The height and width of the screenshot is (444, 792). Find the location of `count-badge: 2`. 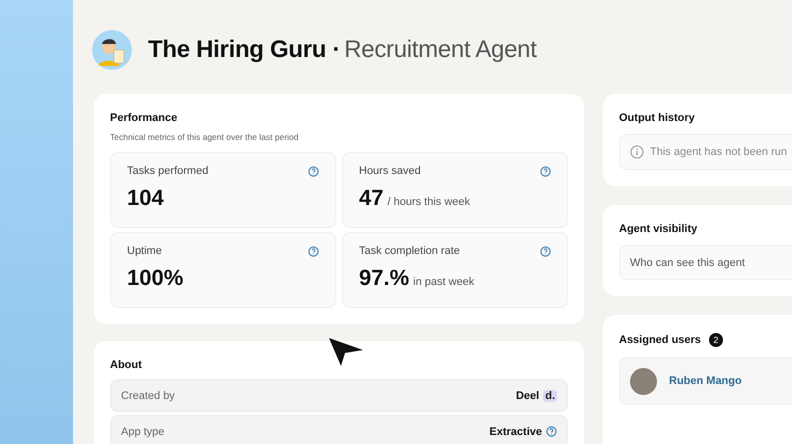

count-badge: 2 is located at coordinates (715, 340).